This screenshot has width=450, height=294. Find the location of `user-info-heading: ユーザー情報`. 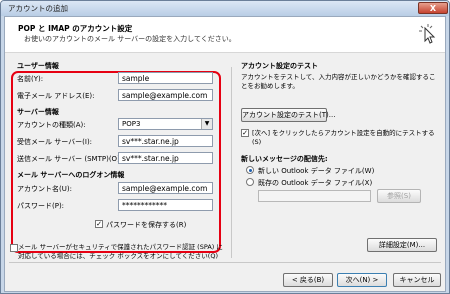

user-info-heading: ユーザー情報 is located at coordinates (38, 66).